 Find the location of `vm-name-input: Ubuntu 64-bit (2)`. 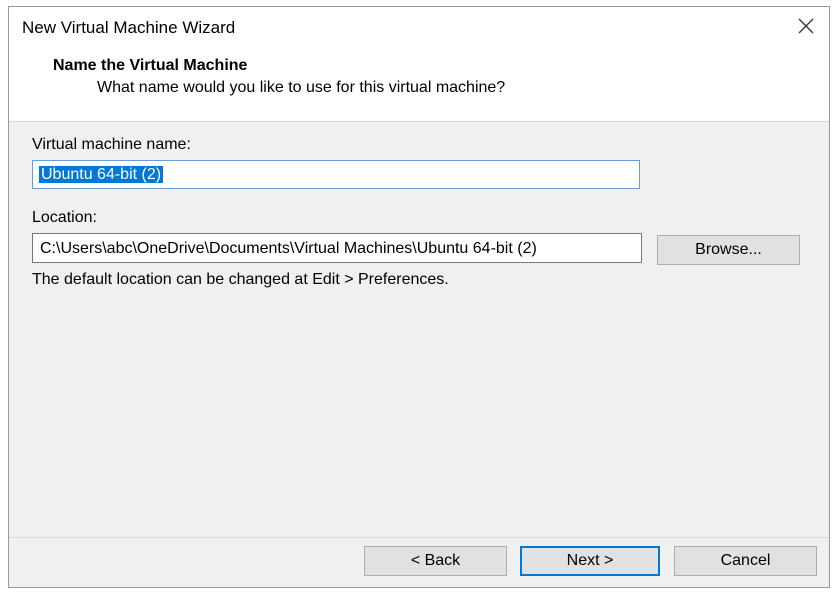

vm-name-input: Ubuntu 64-bit (2) is located at coordinates (336, 174).